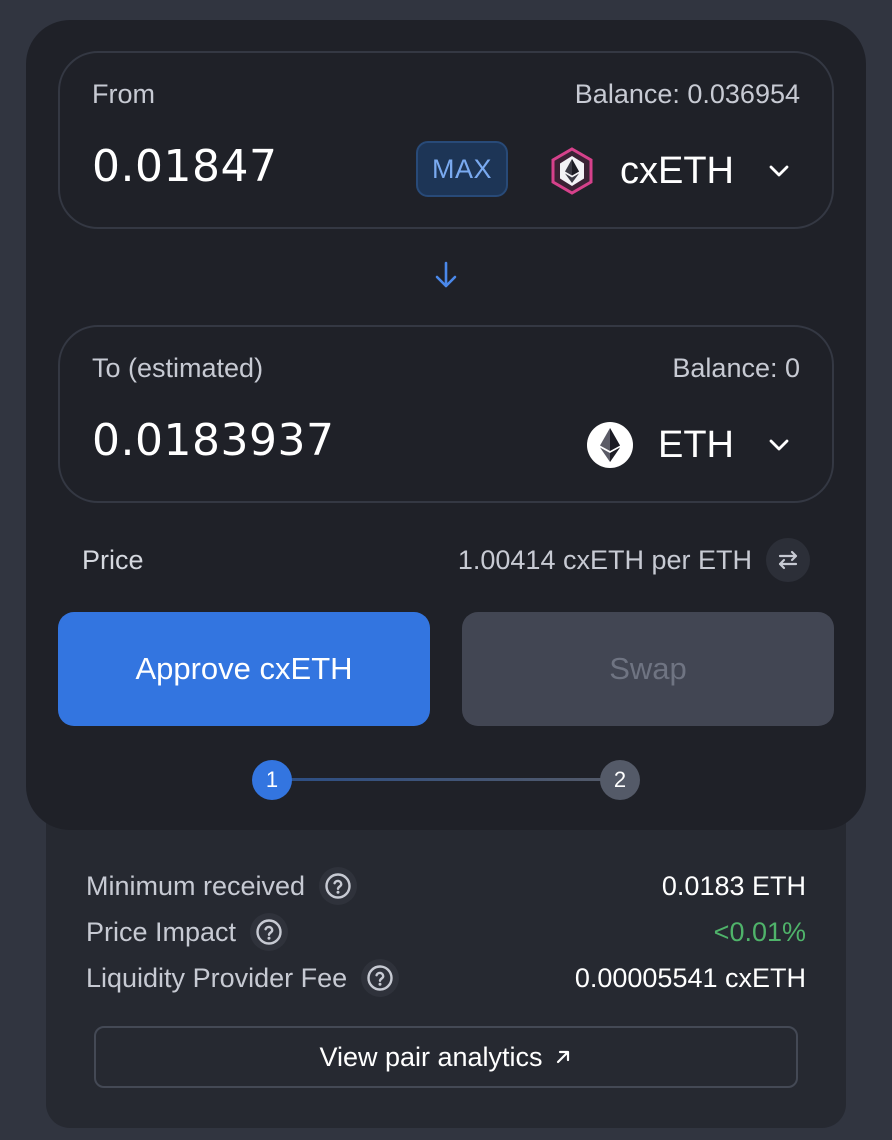  What do you see at coordinates (446, 275) in the screenshot?
I see `arrow-down-icon` at bounding box center [446, 275].